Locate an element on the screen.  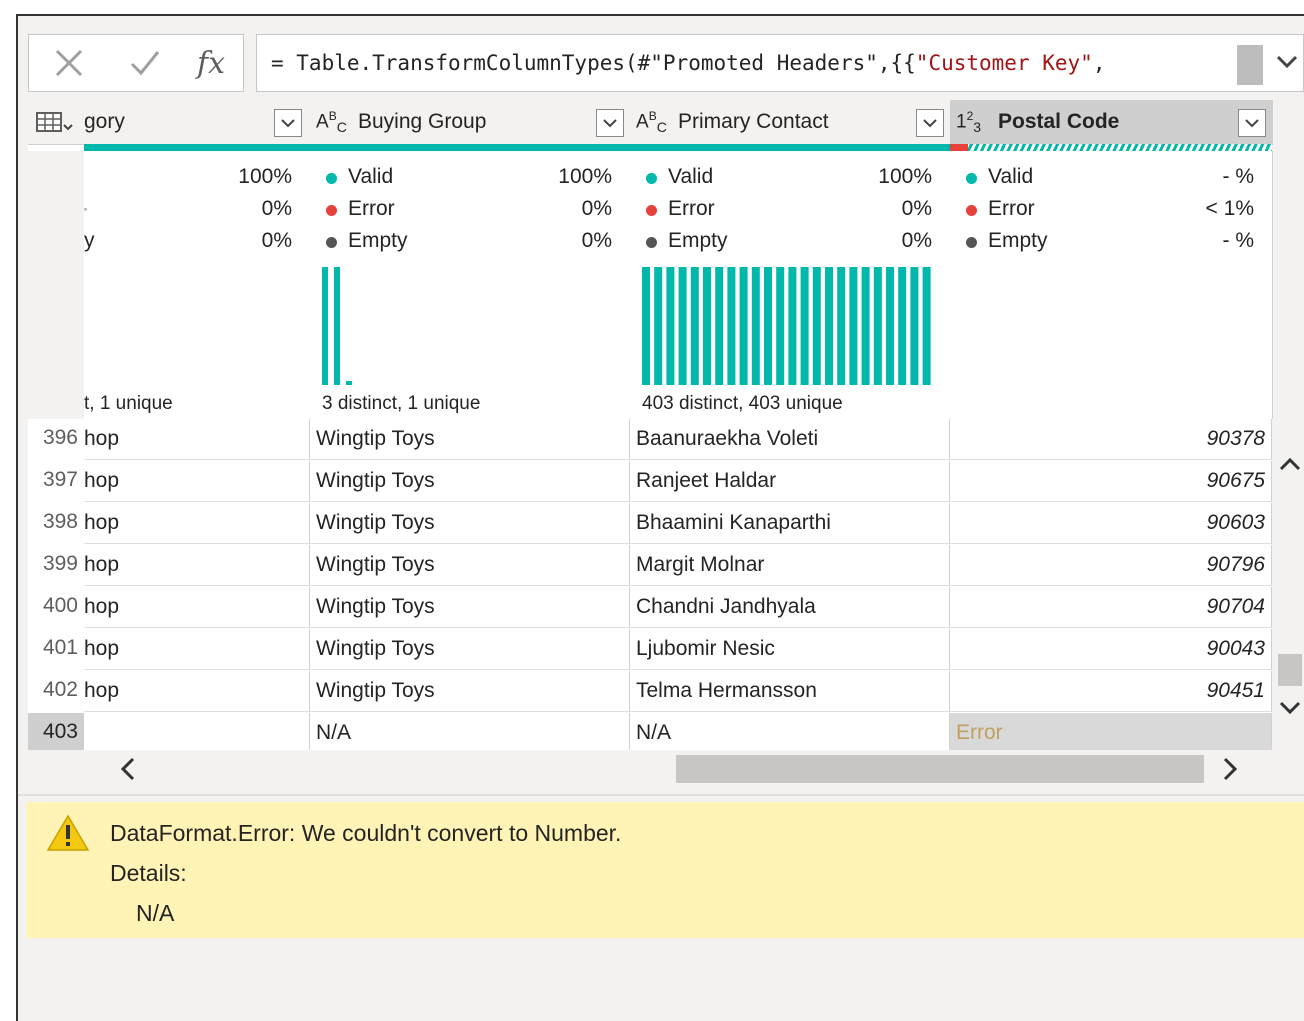
table-cell: Ljubomir Nesic is located at coordinates (790, 649).